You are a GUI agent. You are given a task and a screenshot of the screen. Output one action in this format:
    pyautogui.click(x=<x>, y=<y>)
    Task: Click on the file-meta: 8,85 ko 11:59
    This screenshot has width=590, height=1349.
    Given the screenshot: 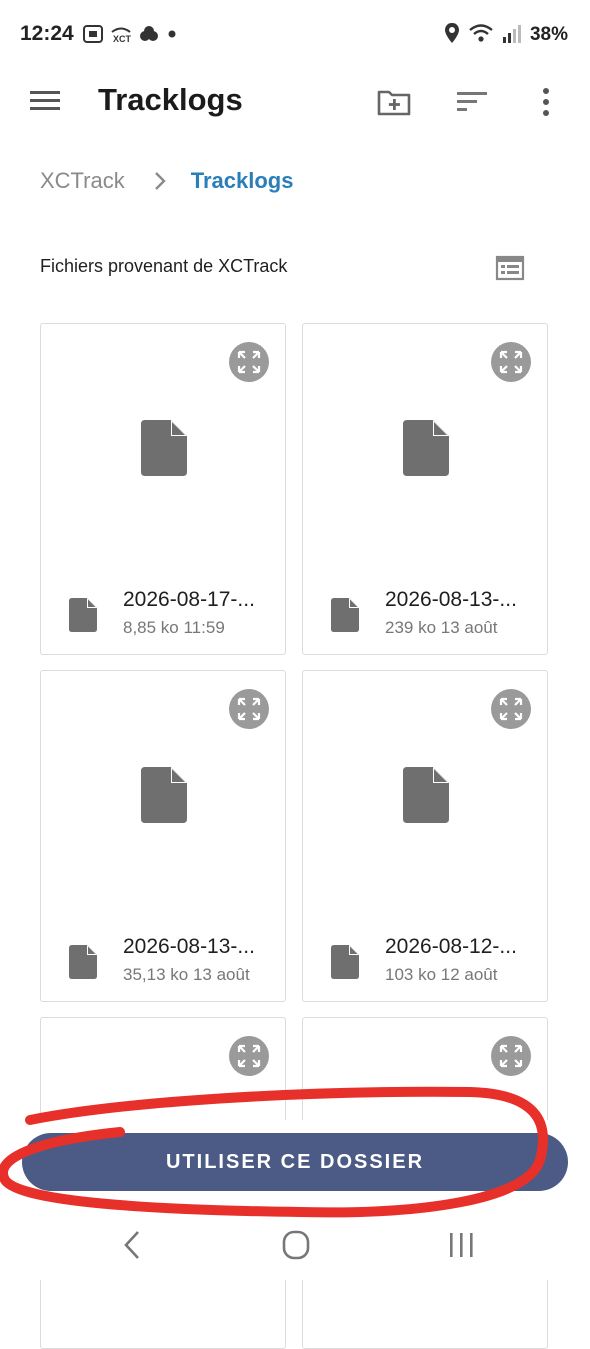 What is the action you would take?
    pyautogui.click(x=174, y=627)
    